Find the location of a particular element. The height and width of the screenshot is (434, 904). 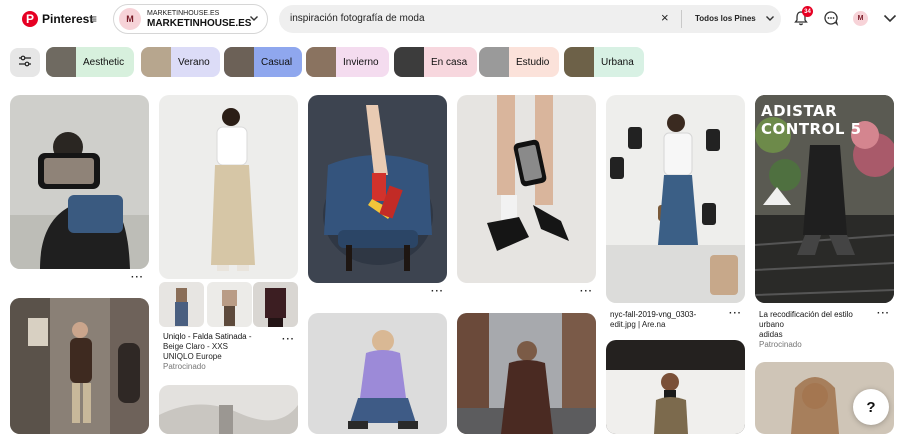

help-button: ? is located at coordinates (871, 407).